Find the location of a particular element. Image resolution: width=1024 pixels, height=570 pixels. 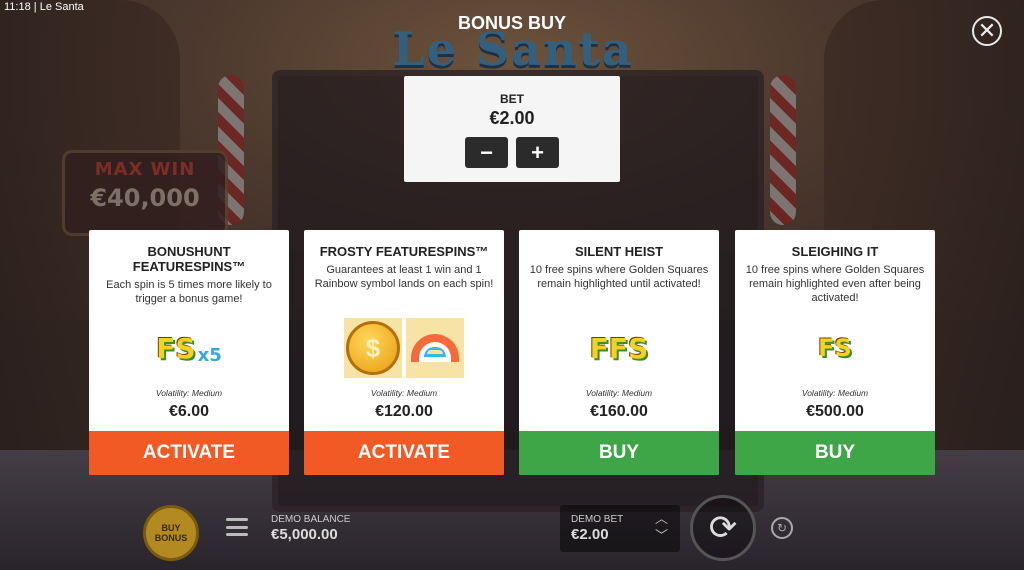

card-title: SLEIGHING IT is located at coordinates (835, 251).